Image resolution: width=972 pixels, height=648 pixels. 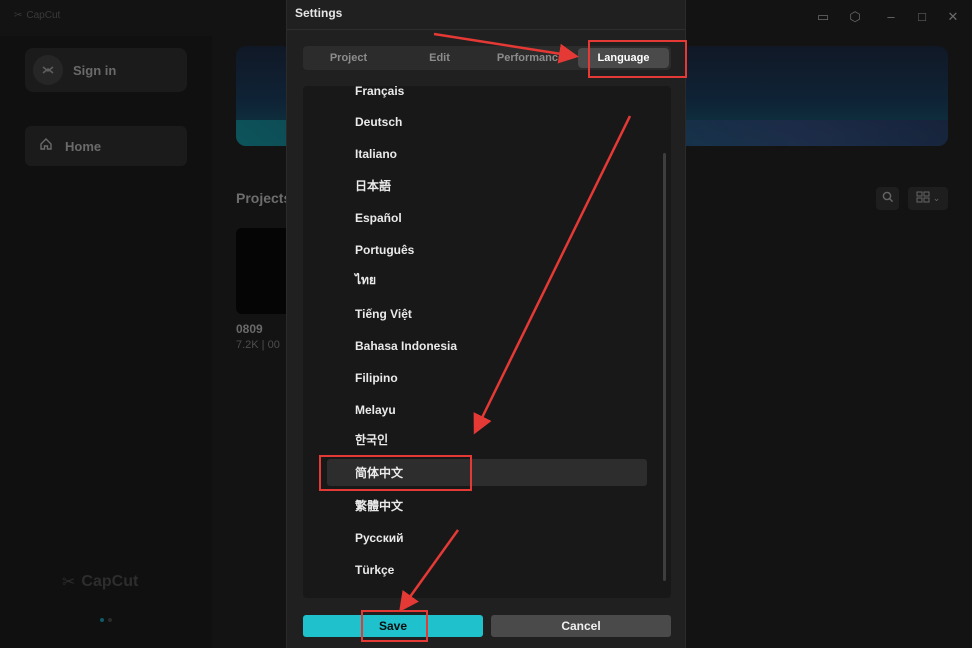 I want to click on language-option-russian: Русский, so click(x=487, y=537).